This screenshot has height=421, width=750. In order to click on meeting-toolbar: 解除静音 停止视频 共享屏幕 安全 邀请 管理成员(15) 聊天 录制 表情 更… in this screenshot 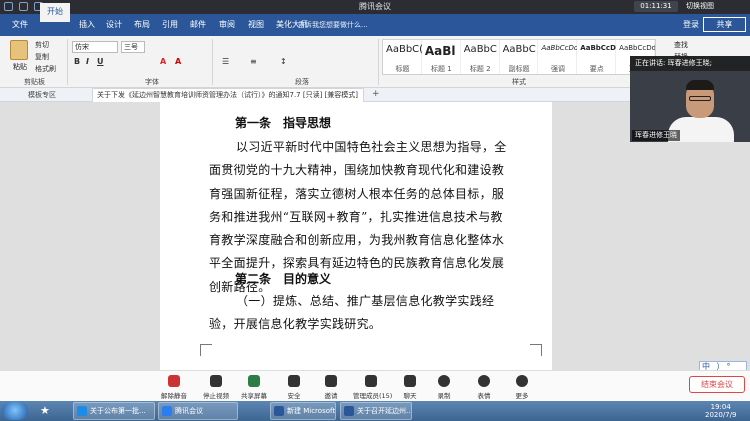, I will do `click(375, 385)`.